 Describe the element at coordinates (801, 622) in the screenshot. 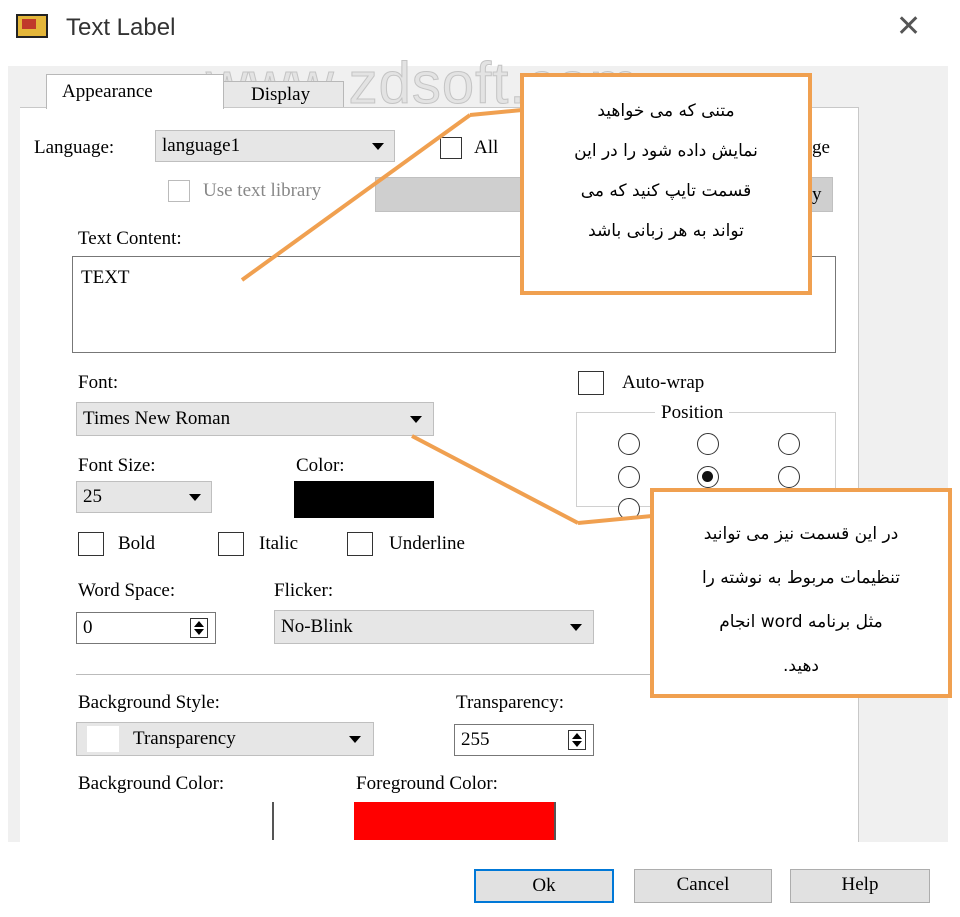

I see `note2-line3: مثل برنامه word انجام` at that location.